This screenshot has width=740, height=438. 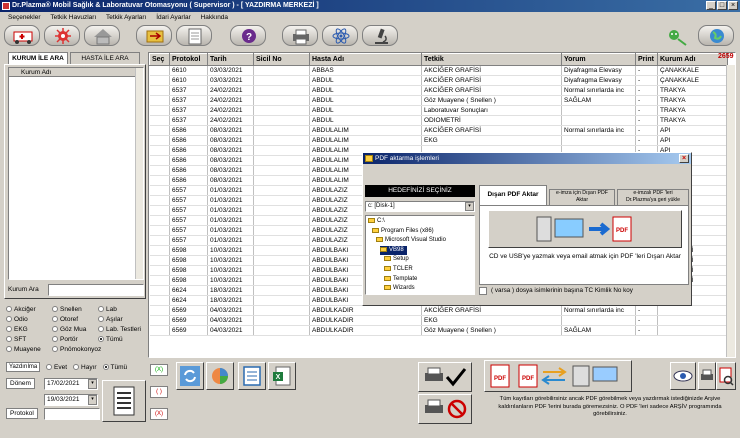 I want to click on category-radio: Aşılar, so click(x=110, y=319).